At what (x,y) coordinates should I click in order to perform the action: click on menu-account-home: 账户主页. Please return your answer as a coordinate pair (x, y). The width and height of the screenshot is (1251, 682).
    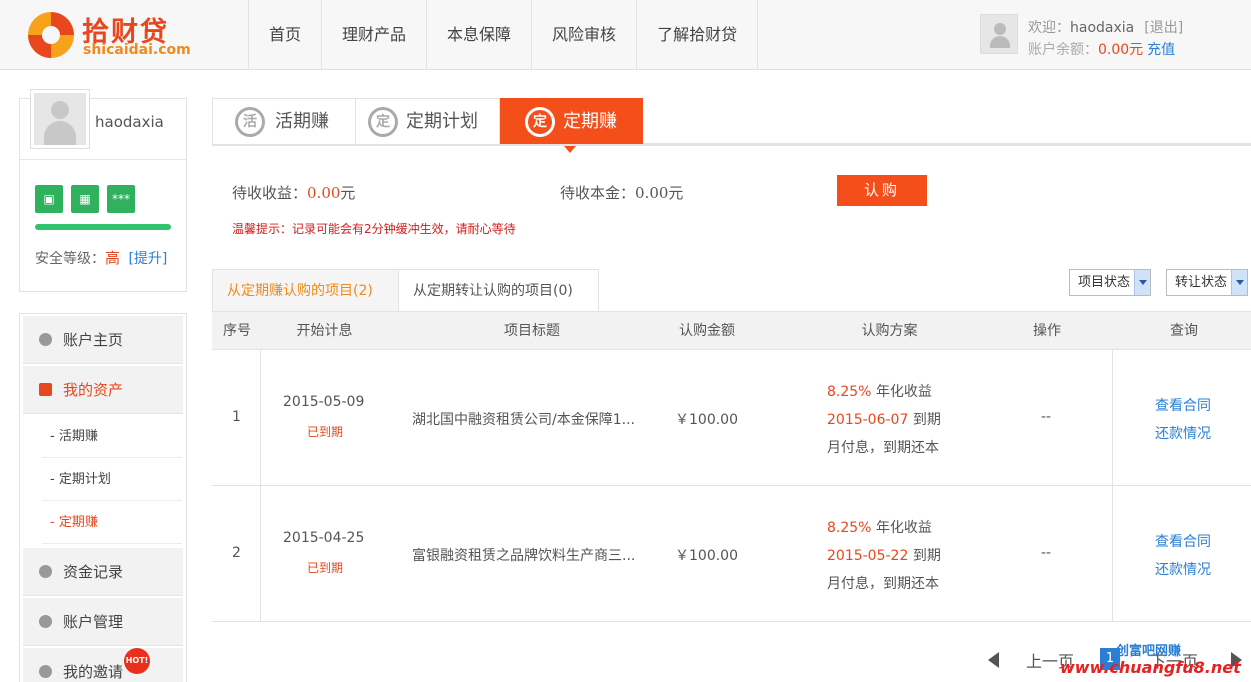
    Looking at the image, I should click on (103, 340).